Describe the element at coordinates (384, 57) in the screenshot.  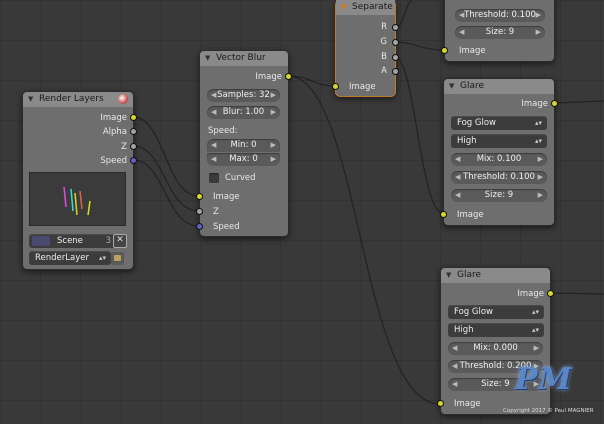
I see `output-b-label: B` at that location.